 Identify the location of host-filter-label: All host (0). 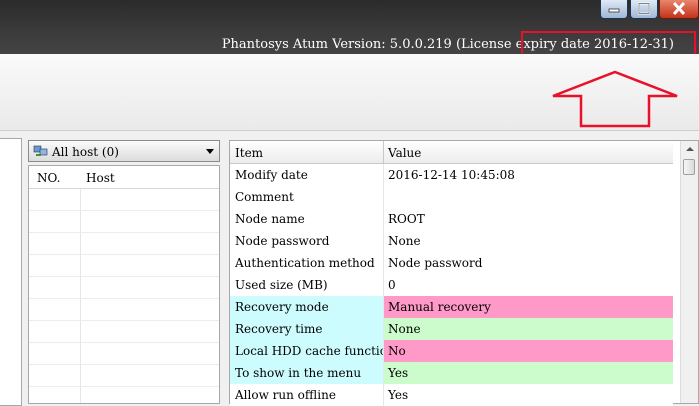
(85, 152).